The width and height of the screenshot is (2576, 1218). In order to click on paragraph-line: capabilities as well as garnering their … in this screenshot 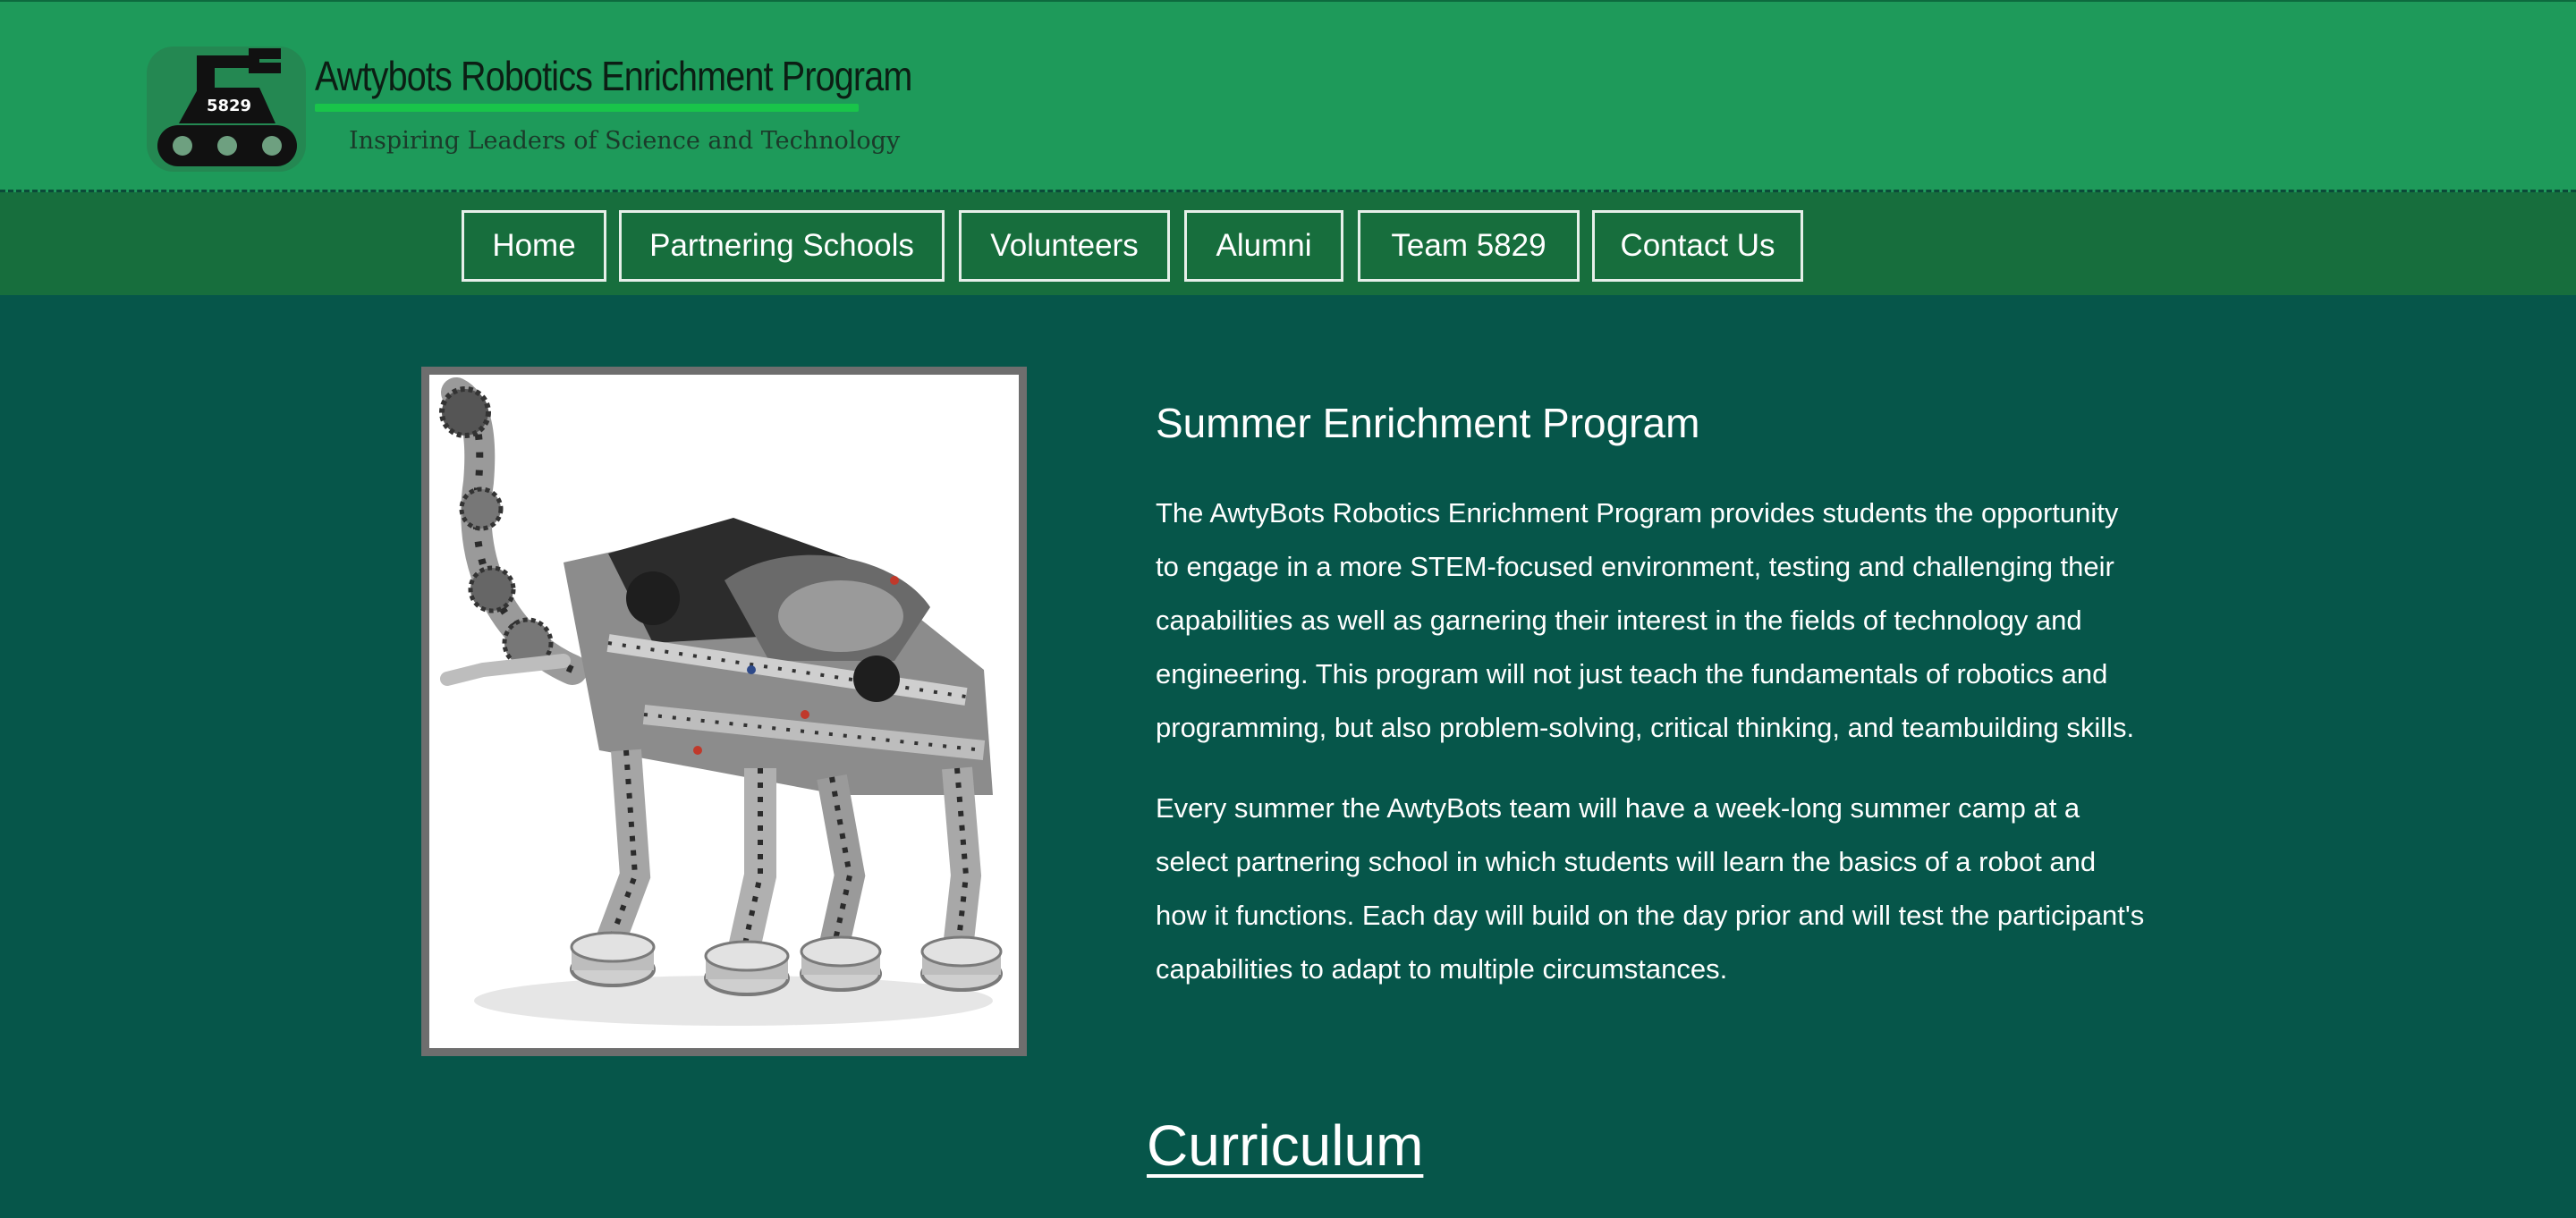, I will do `click(1619, 620)`.